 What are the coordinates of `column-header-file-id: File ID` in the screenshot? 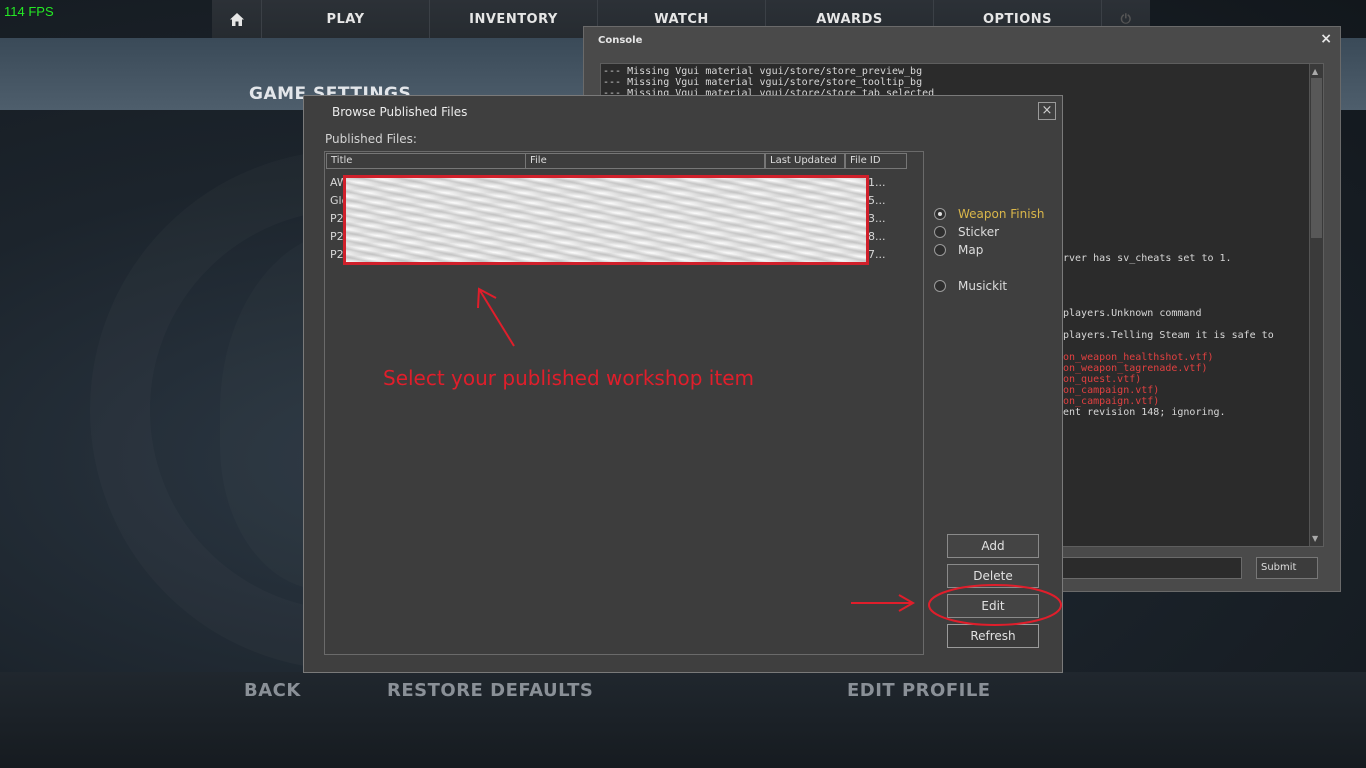 It's located at (876, 161).